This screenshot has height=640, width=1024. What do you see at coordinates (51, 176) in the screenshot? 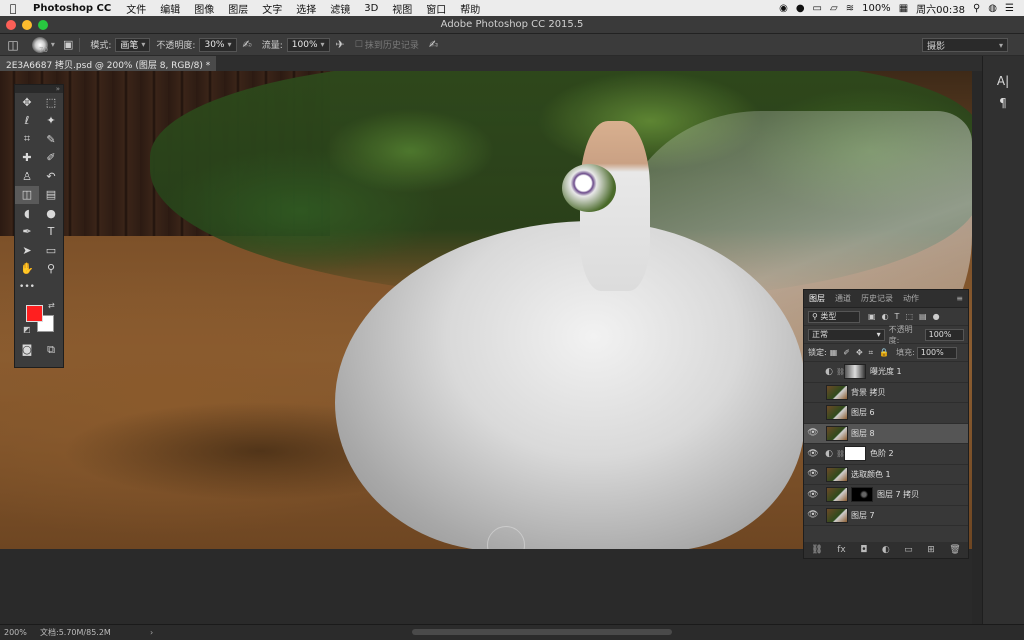
I see `history-brush-tool-icon: ↶` at bounding box center [51, 176].